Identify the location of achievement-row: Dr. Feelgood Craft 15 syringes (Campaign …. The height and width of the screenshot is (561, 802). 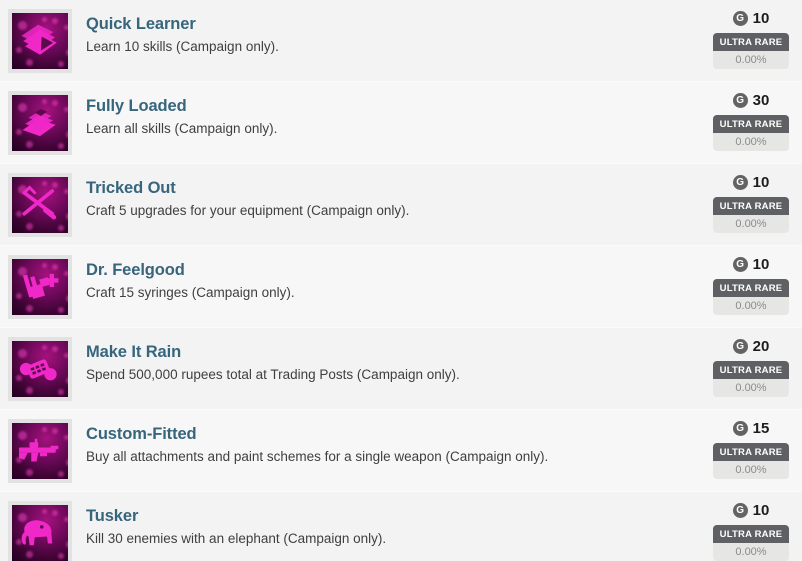
(401, 287).